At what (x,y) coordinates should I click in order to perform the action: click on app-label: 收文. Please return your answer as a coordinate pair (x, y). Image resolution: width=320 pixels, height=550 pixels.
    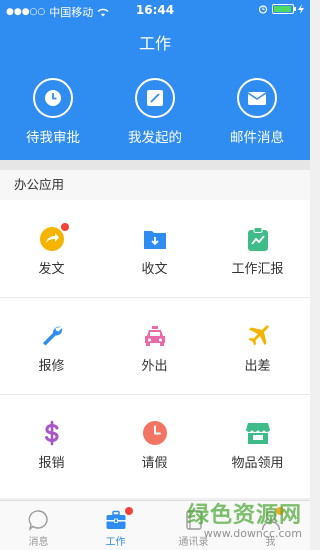
    Looking at the image, I should click on (154, 269).